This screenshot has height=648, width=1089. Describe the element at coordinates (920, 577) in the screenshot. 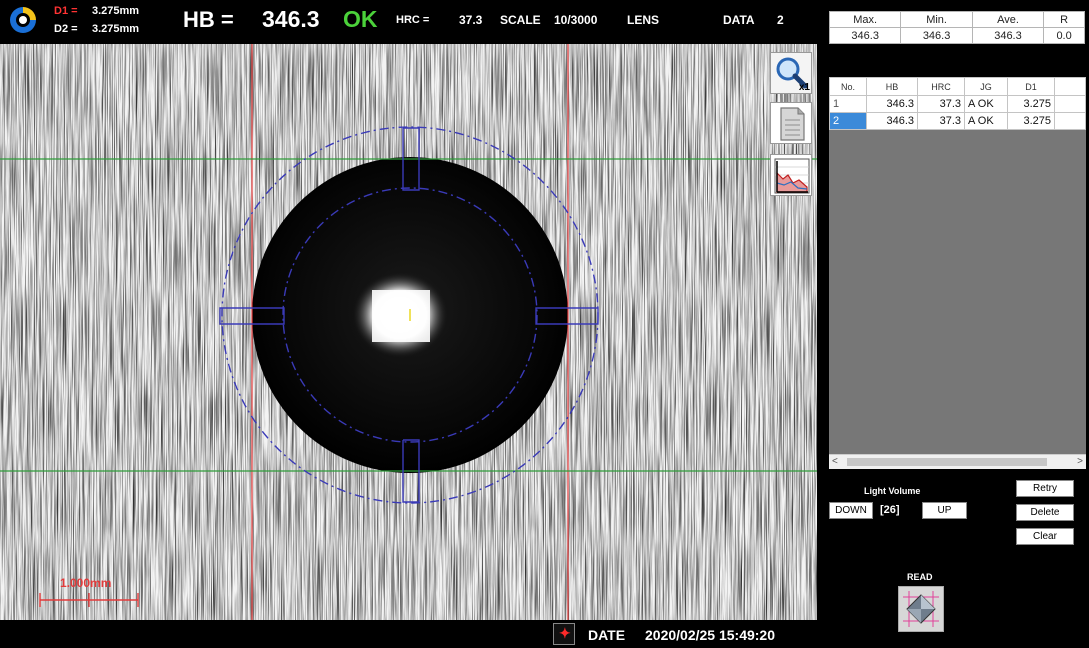

I see `read-label: READ` at that location.